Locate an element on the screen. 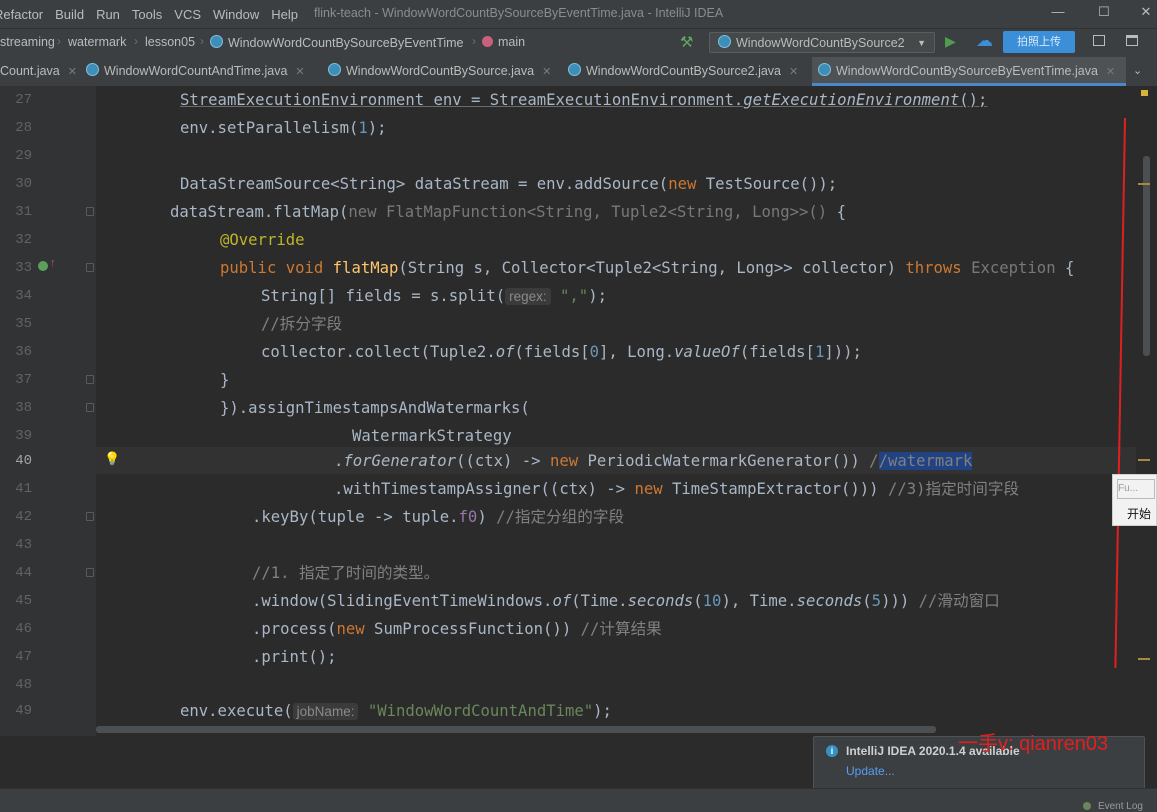  breadcrumb-watermark: watermark is located at coordinates (97, 42).